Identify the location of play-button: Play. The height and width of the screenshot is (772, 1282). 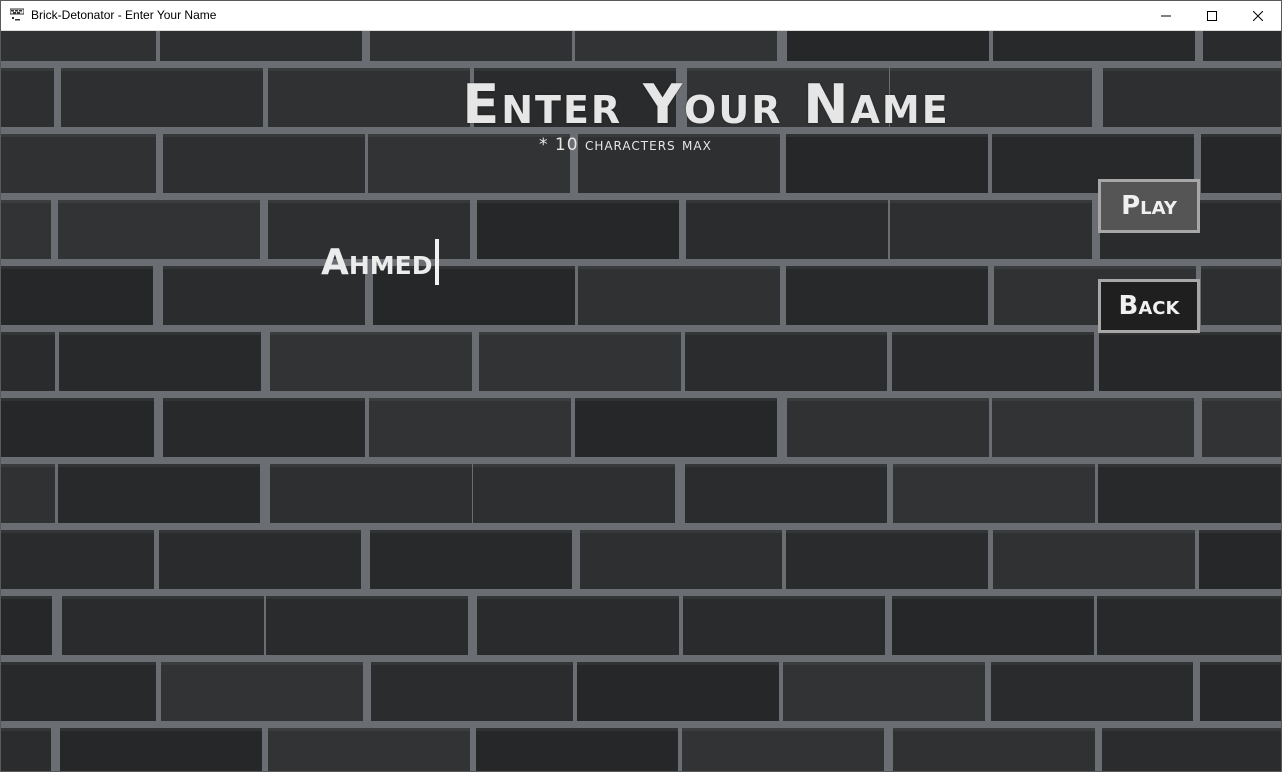
(1149, 206).